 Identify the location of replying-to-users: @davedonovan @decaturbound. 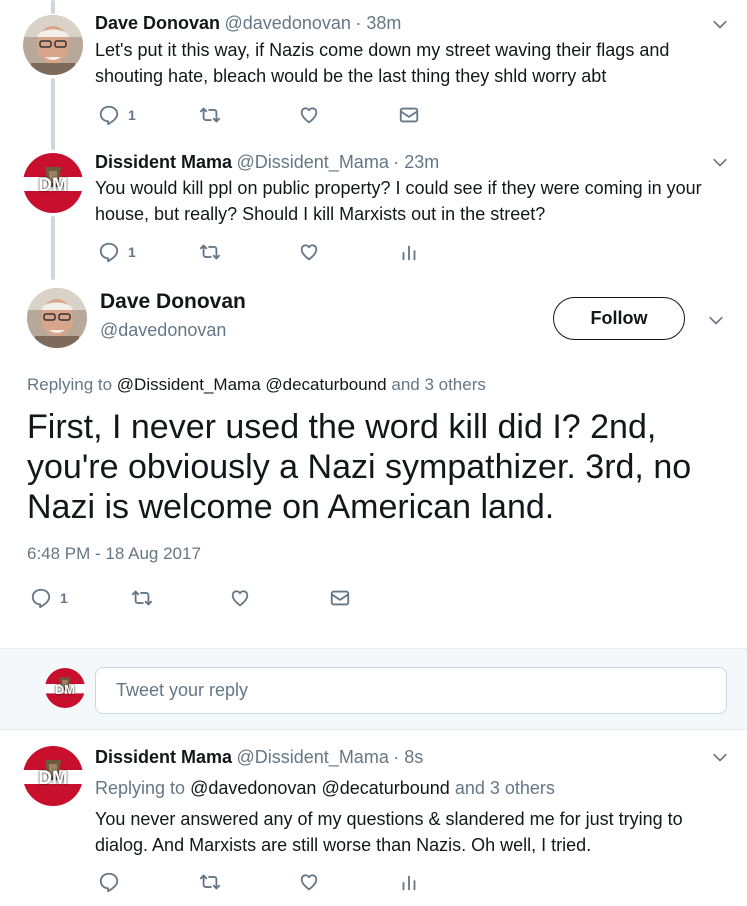
(320, 788).